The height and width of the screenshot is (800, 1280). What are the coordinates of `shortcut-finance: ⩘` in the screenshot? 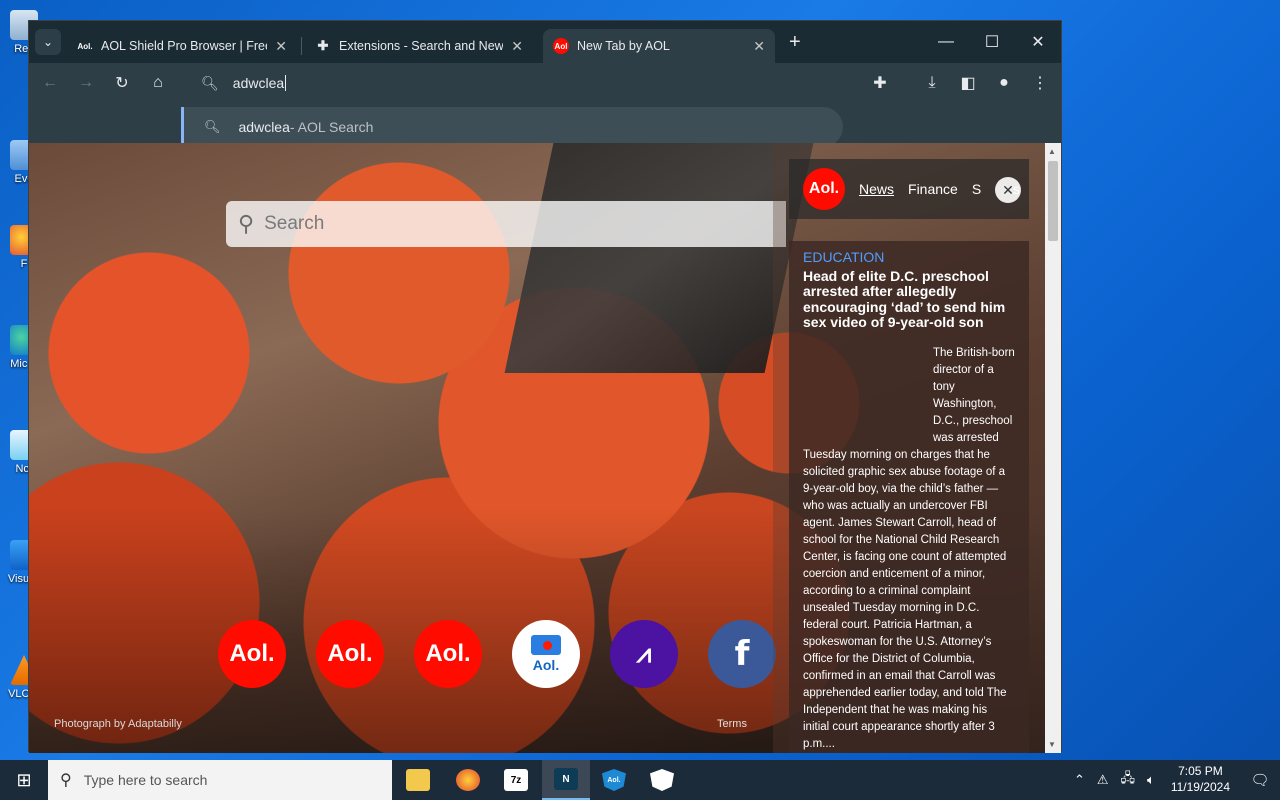 It's located at (644, 654).